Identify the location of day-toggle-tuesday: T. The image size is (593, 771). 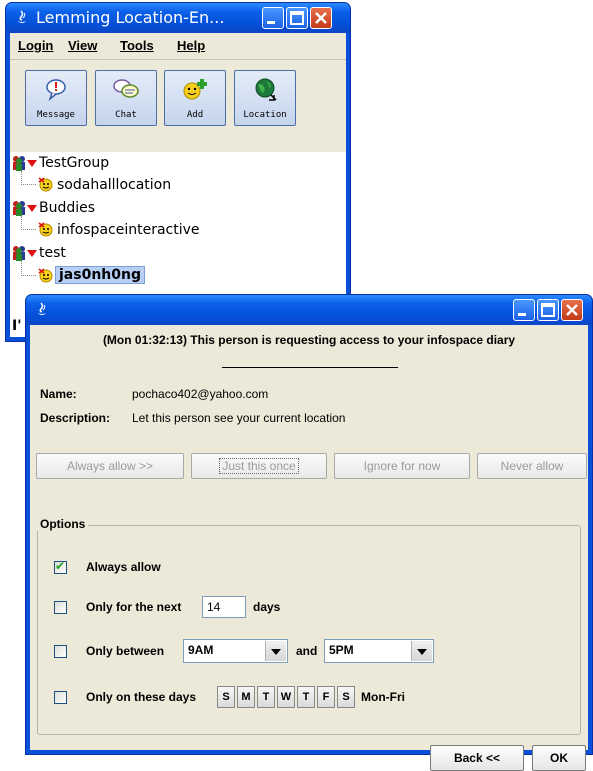
(266, 697).